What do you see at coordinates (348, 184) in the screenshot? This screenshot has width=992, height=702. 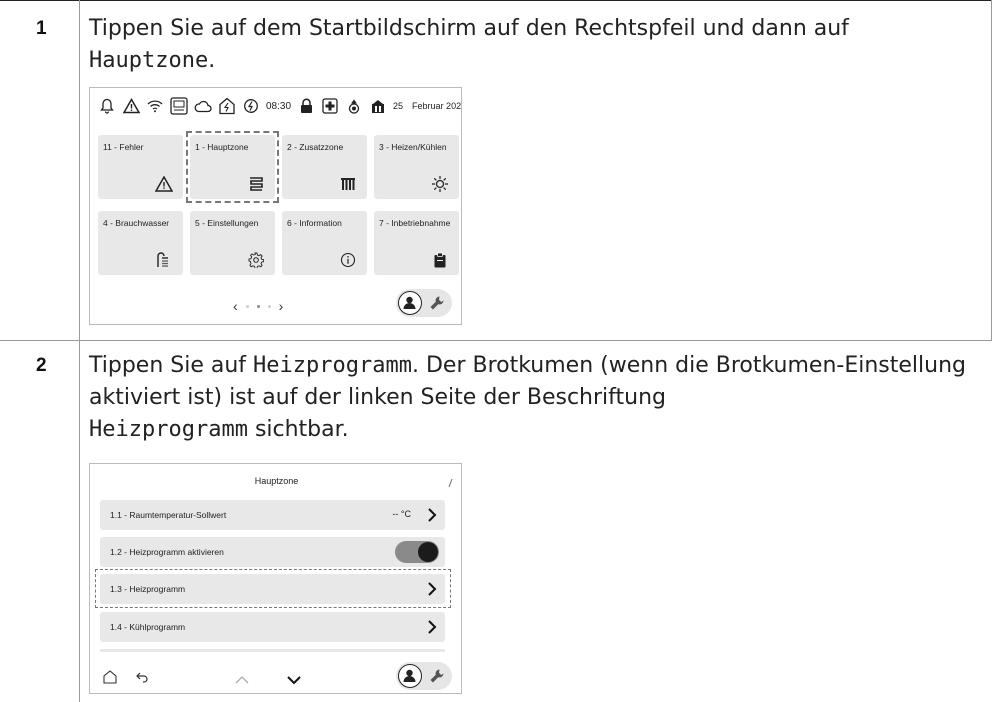 I see `radiator-icon` at bounding box center [348, 184].